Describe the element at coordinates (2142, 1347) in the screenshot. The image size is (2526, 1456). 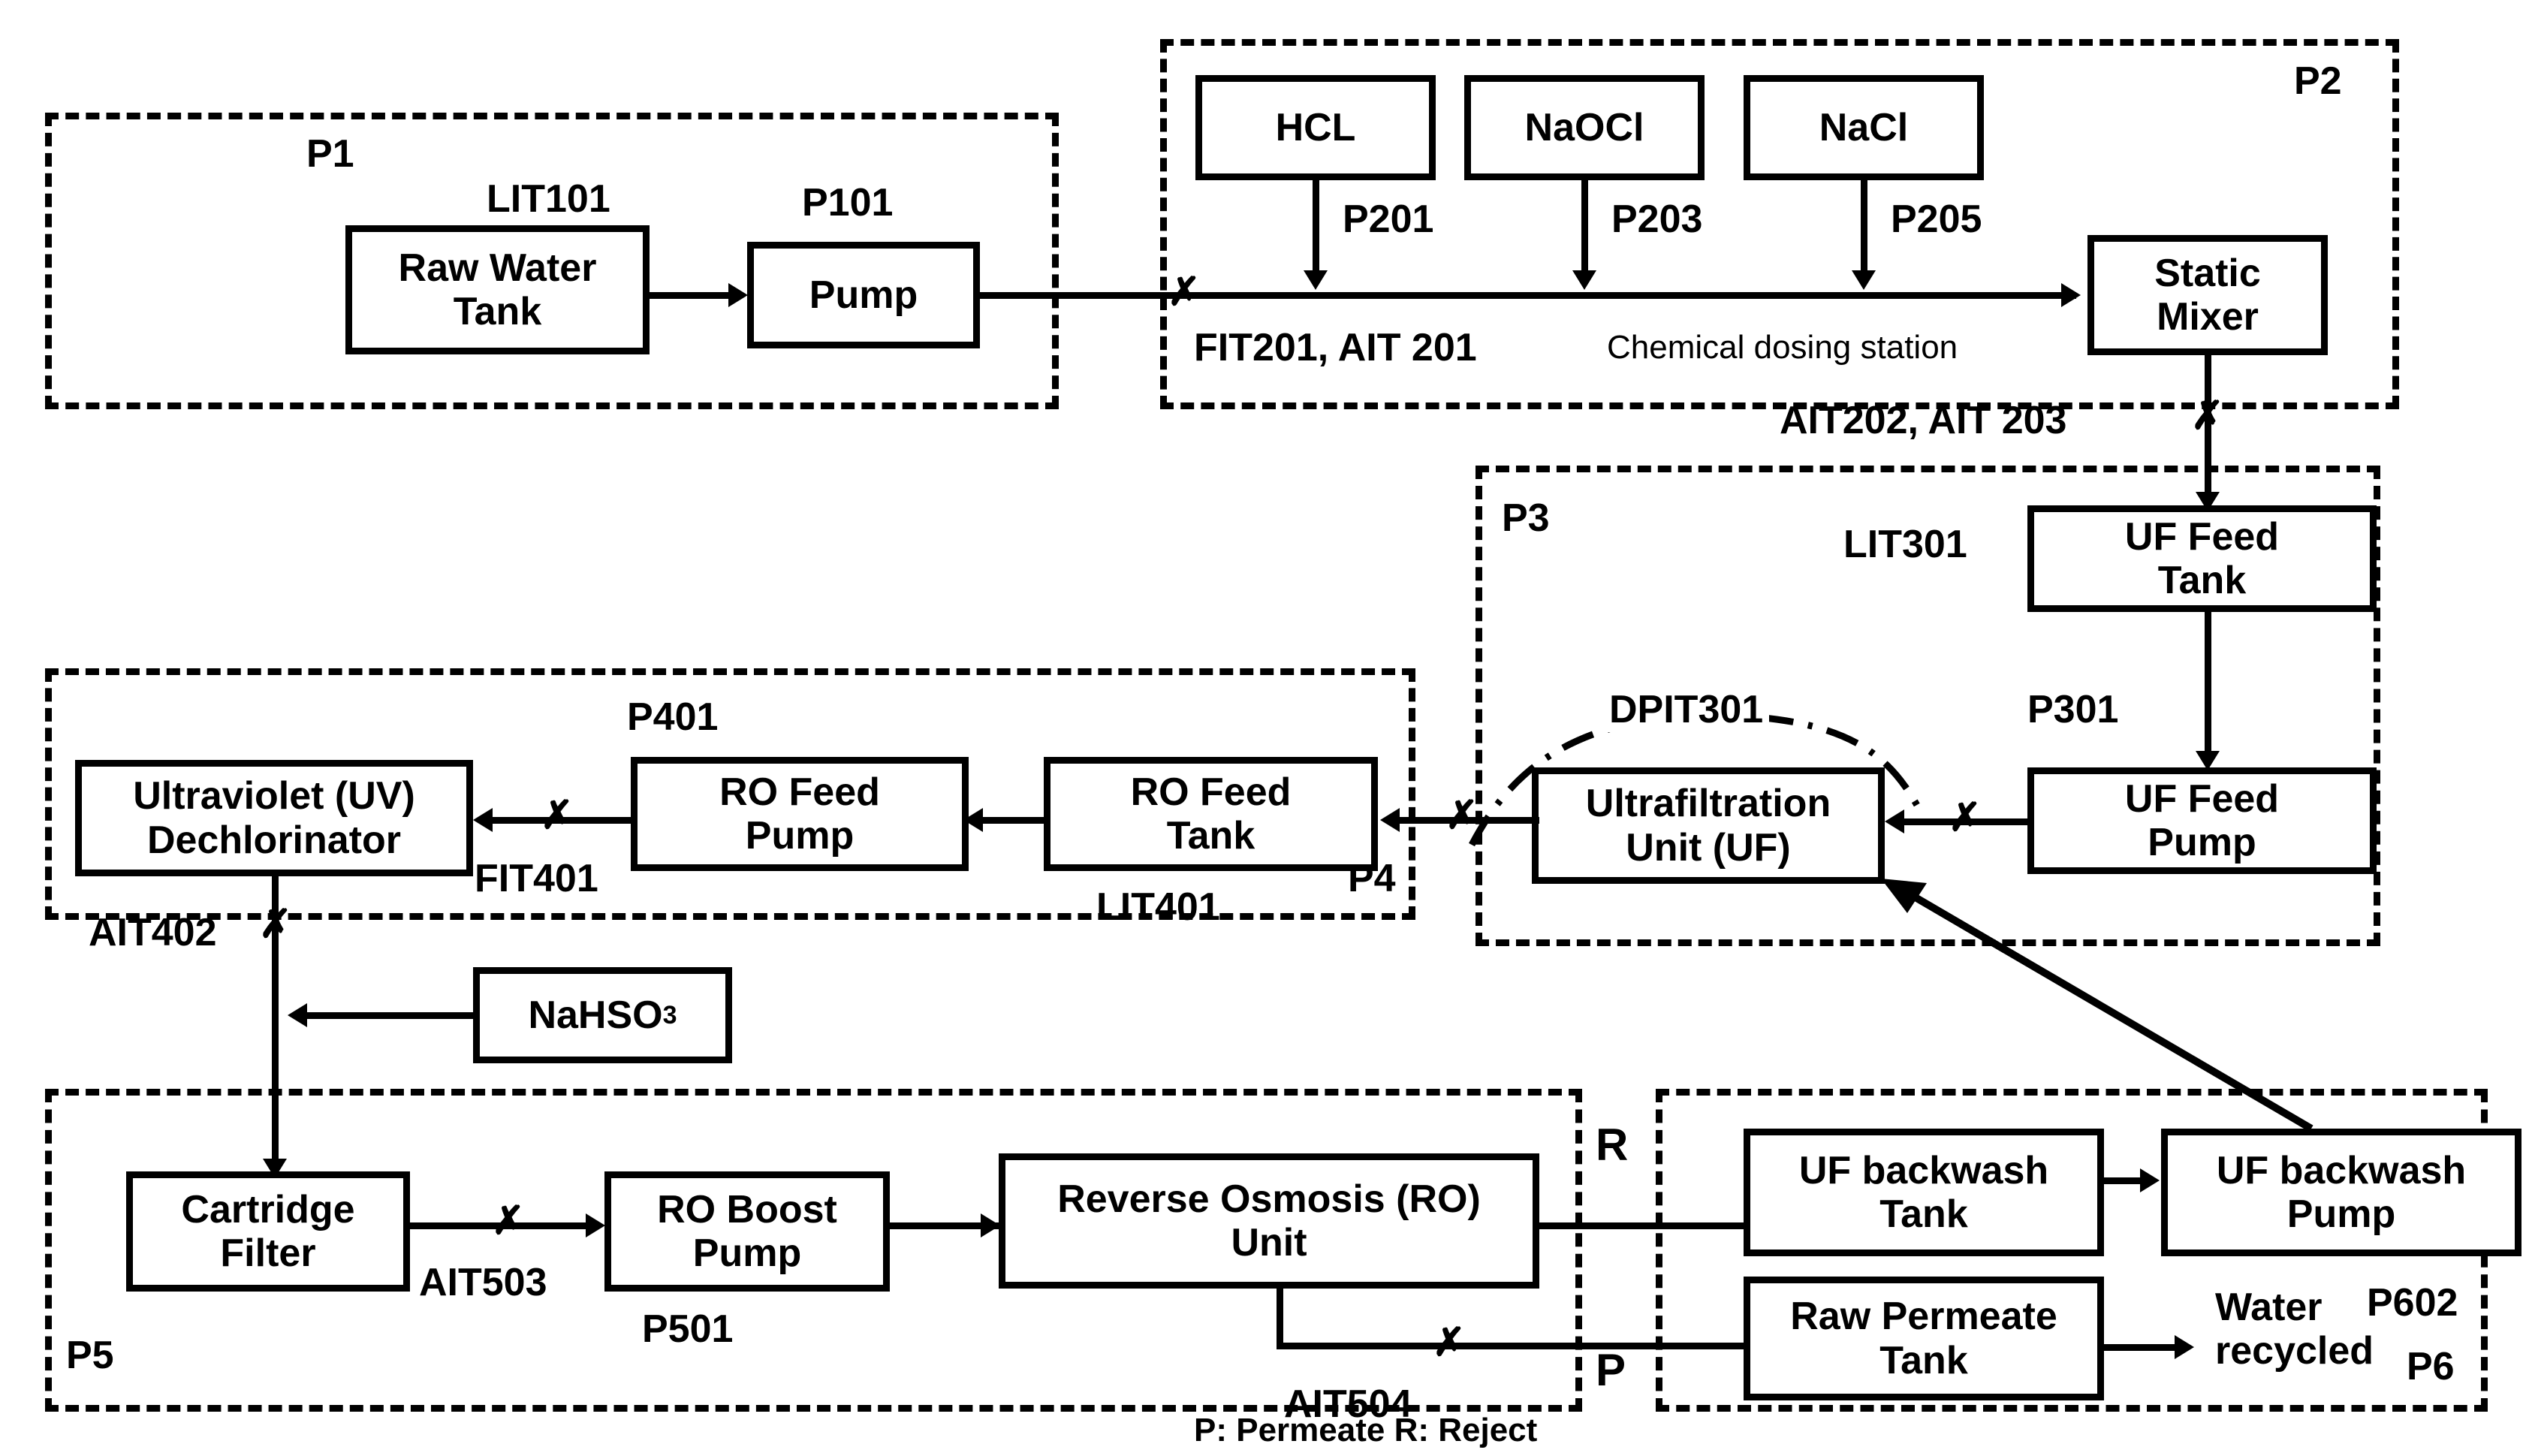
I see `flow-permeate-to-recycled` at that location.